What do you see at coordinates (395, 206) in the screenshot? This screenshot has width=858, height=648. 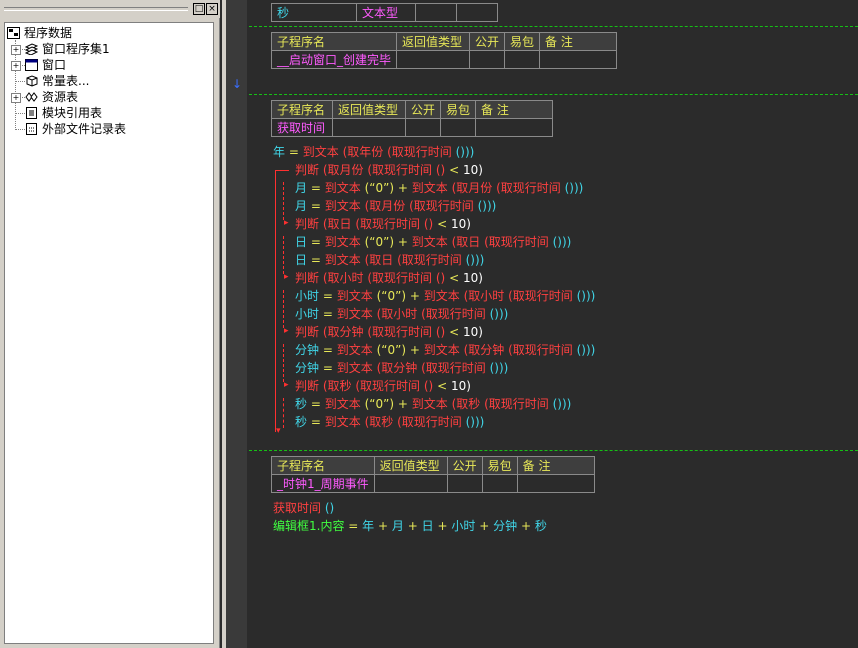 I see `code-line: 月 = 到文本 (取月份 (取现行时间 ()))` at bounding box center [395, 206].